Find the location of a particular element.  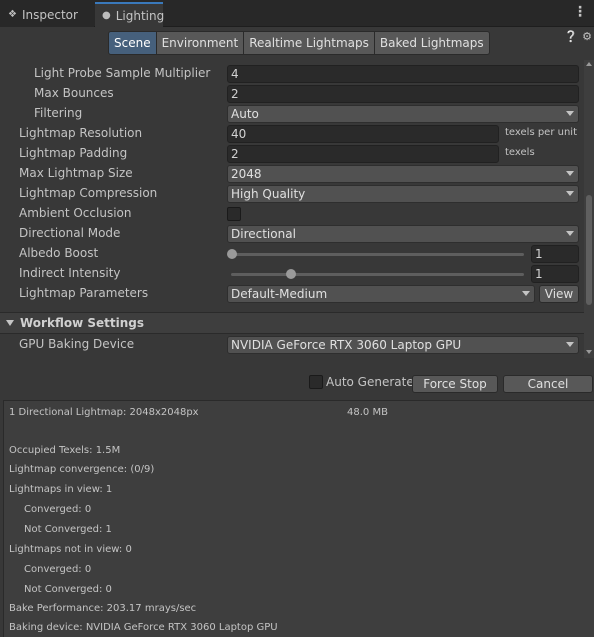

max-lightmap-size-value: 2048 is located at coordinates (246, 174).